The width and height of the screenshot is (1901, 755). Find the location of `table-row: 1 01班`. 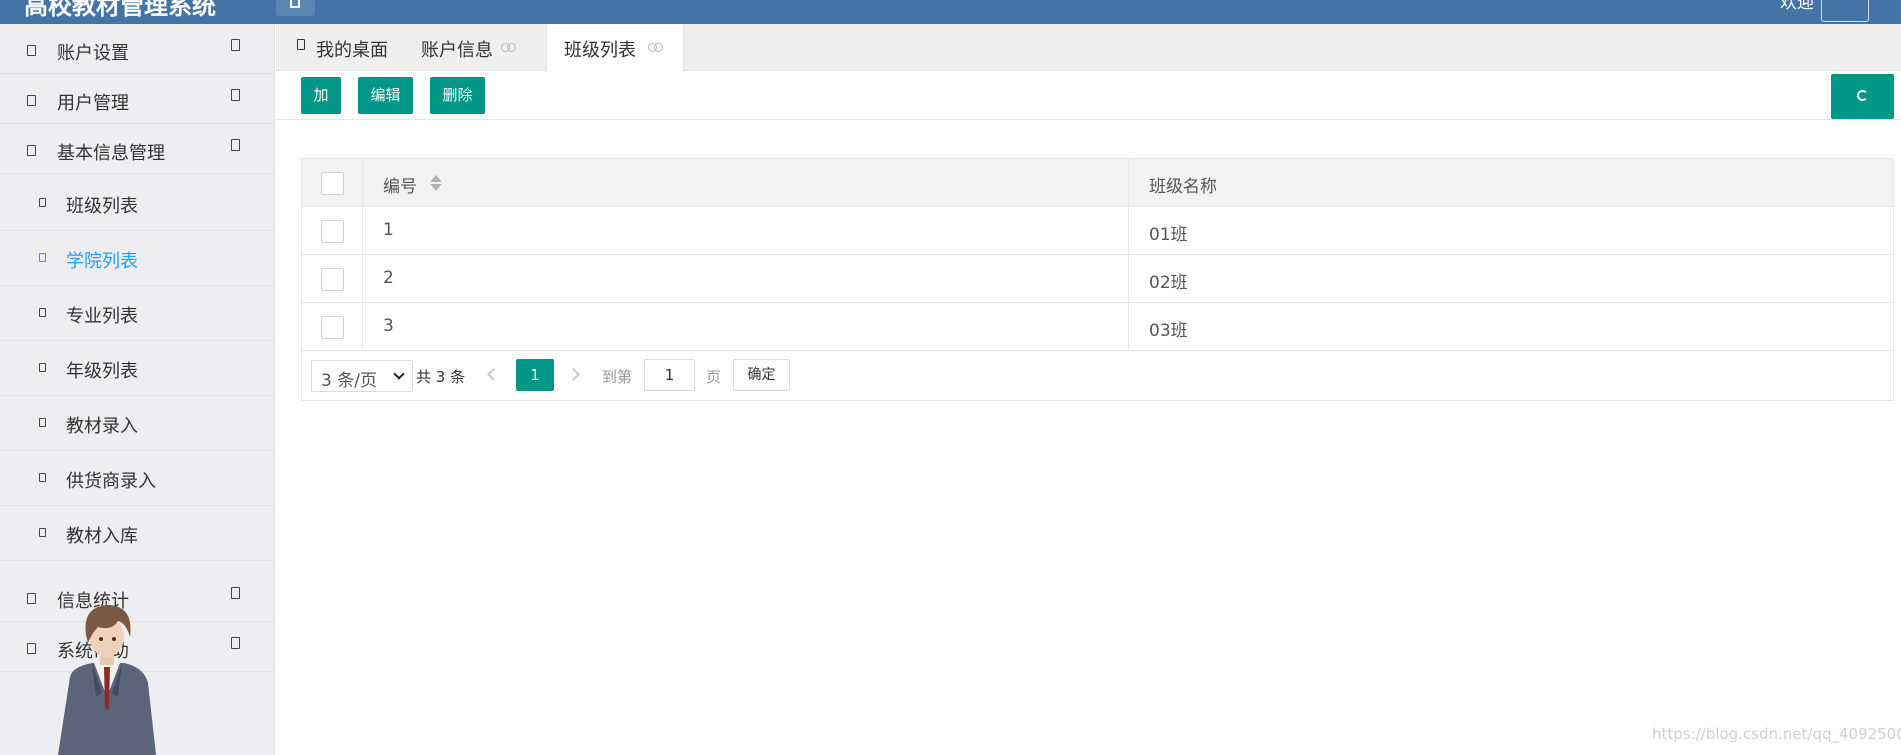

table-row: 1 01班 is located at coordinates (1097, 231).